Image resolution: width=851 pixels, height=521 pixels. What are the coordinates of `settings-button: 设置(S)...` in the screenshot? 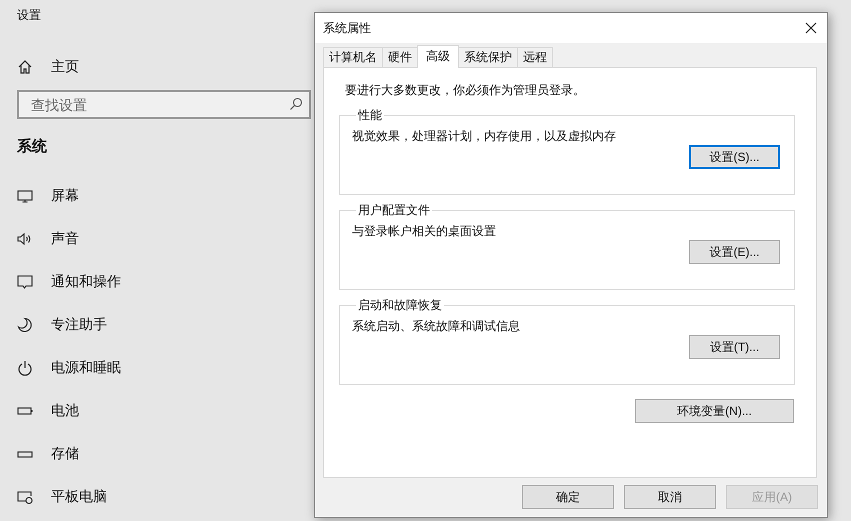 It's located at (734, 157).